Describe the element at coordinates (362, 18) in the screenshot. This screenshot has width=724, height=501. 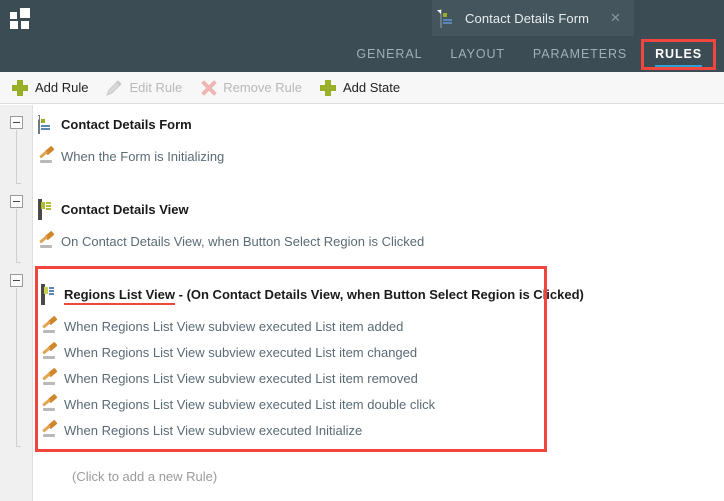
I see `title-bar: Contact Details Form ×` at that location.